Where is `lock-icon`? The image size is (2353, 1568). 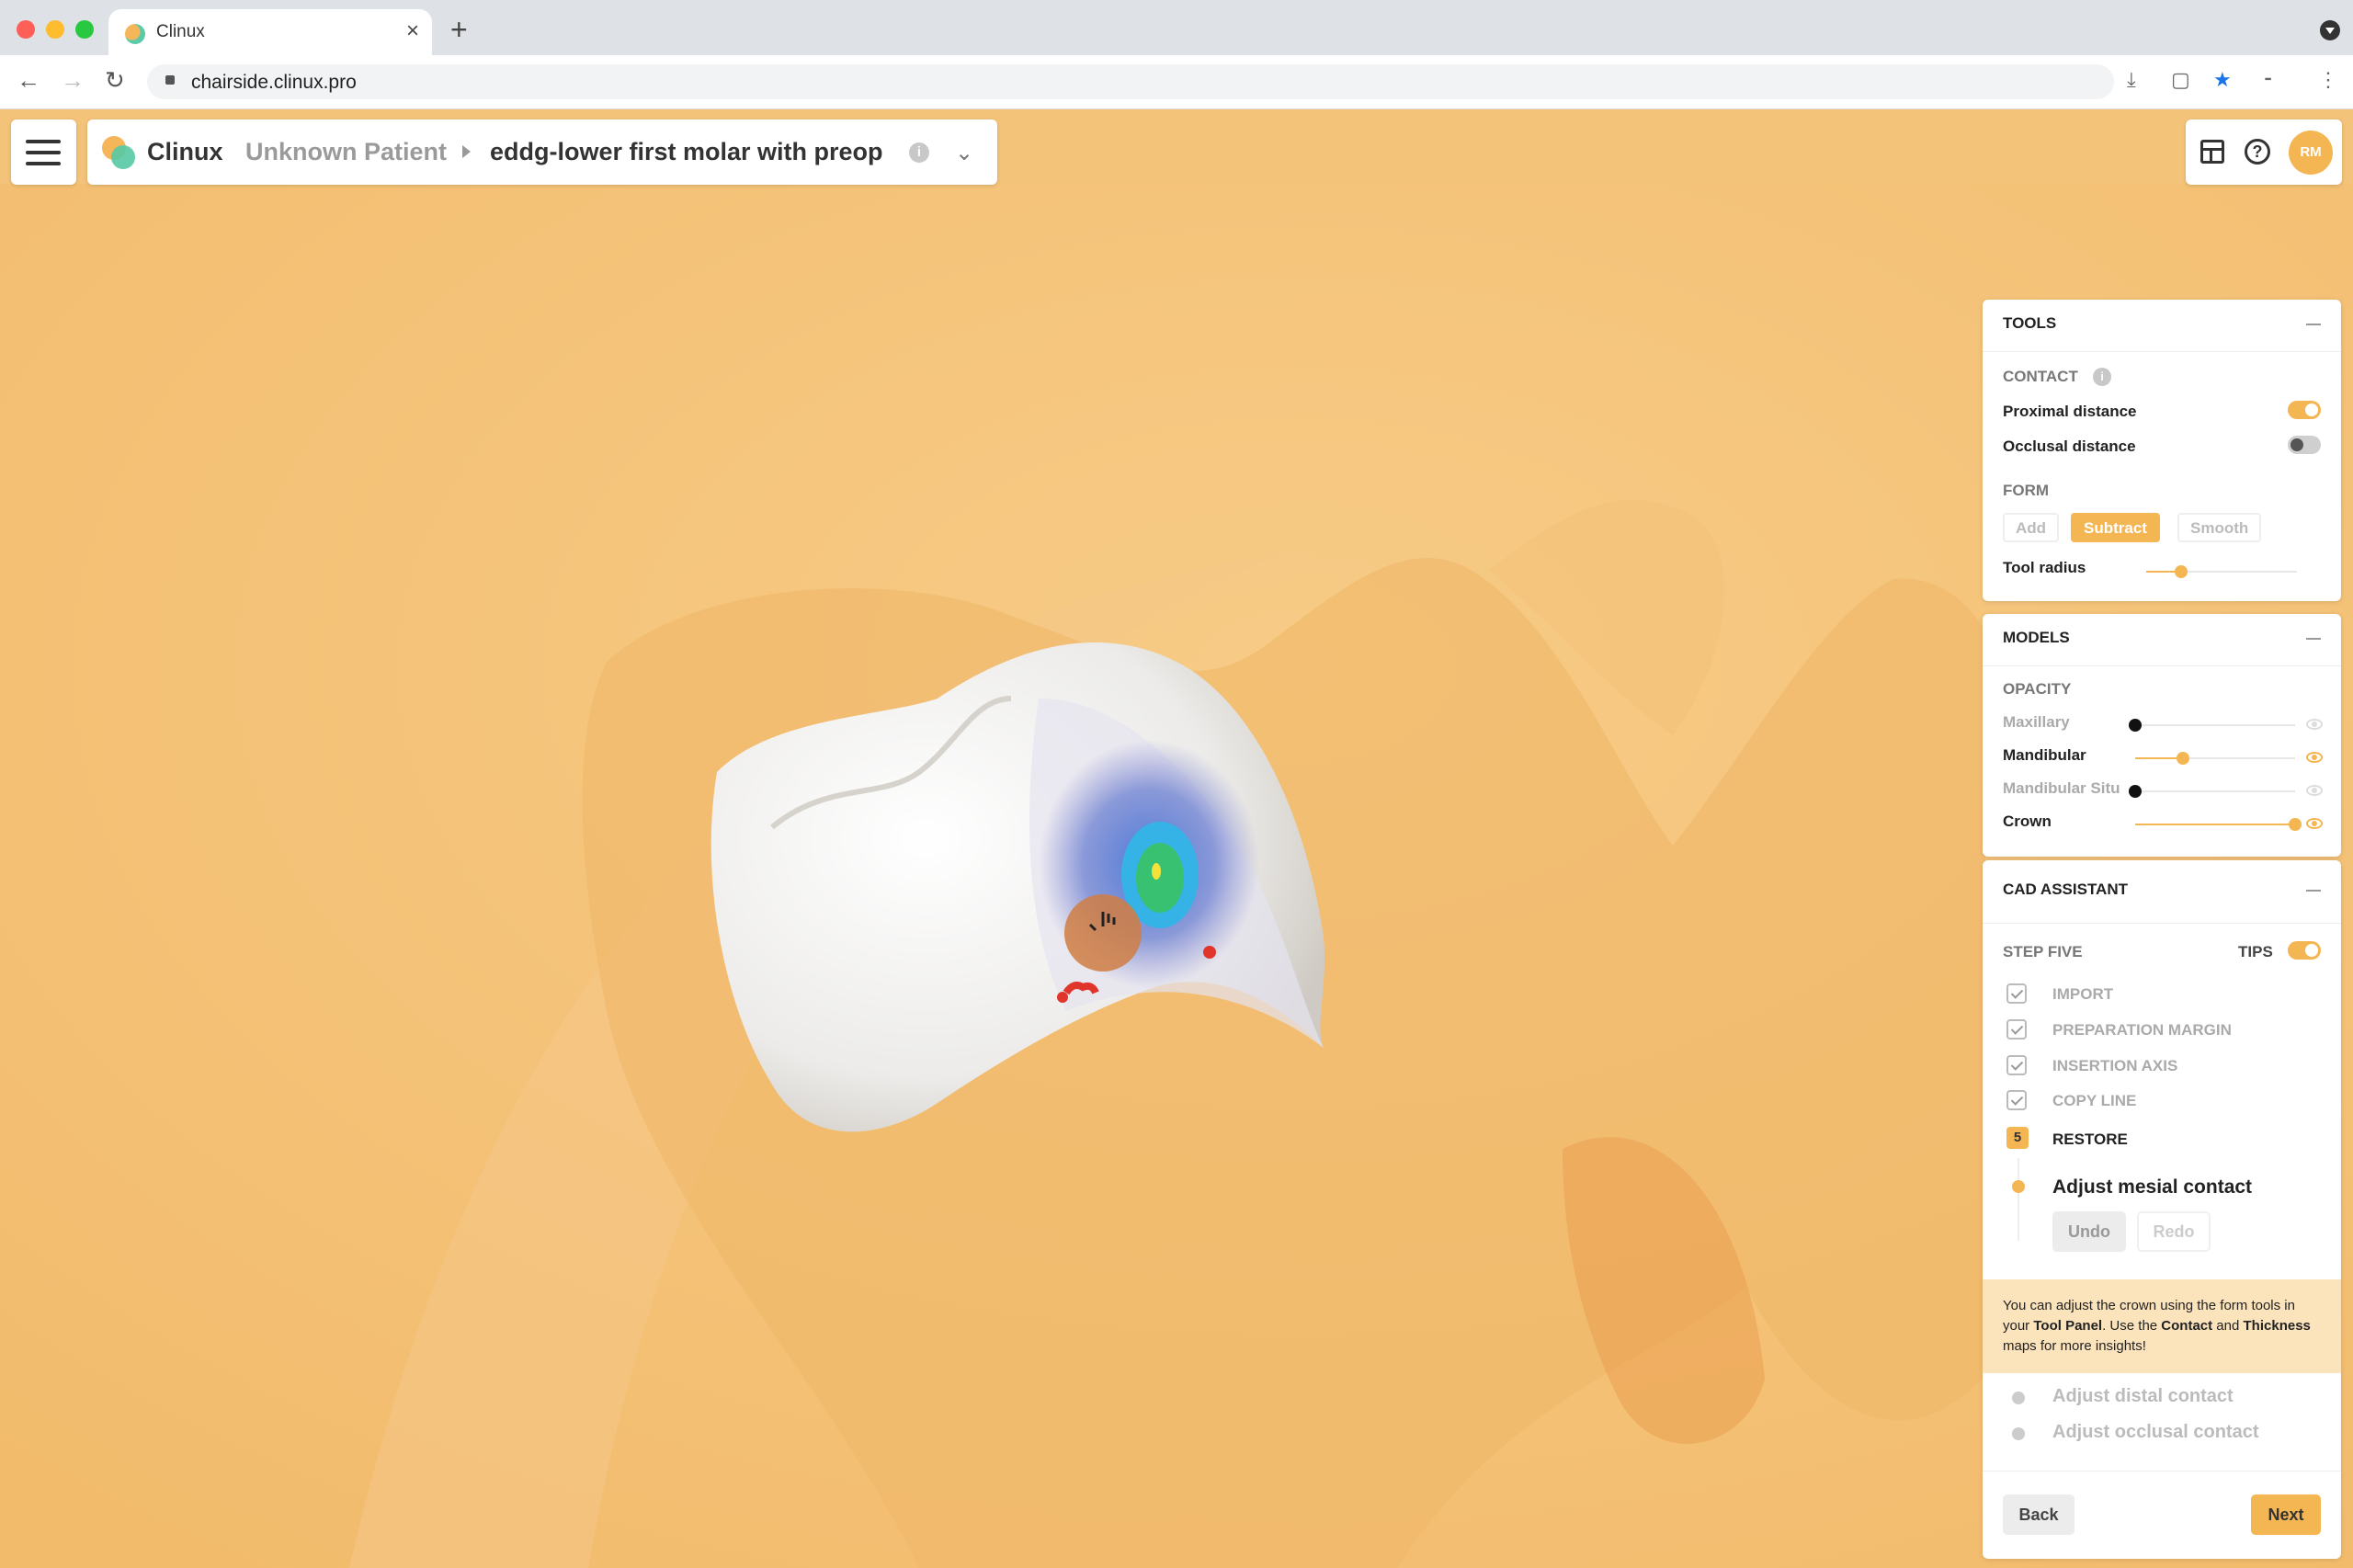
lock-icon is located at coordinates (170, 80).